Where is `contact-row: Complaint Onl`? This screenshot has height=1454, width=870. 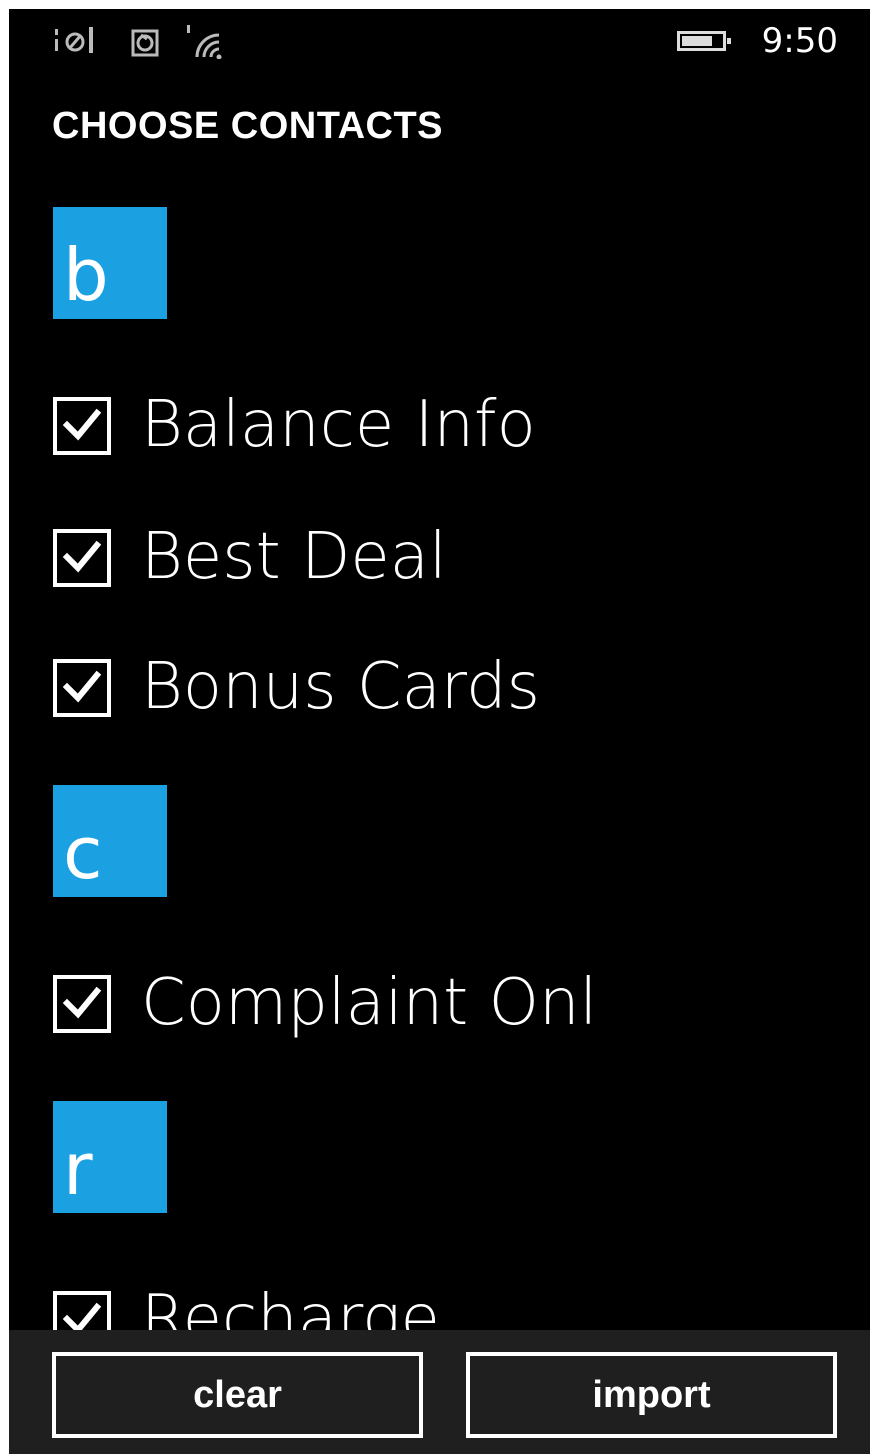 contact-row: Complaint Onl is located at coordinates (443, 1005).